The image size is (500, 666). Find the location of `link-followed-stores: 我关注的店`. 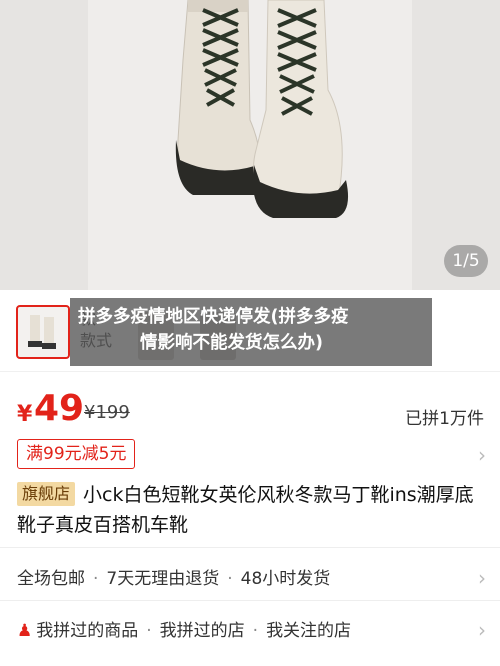

link-followed-stores: 我关注的店 is located at coordinates (308, 631).